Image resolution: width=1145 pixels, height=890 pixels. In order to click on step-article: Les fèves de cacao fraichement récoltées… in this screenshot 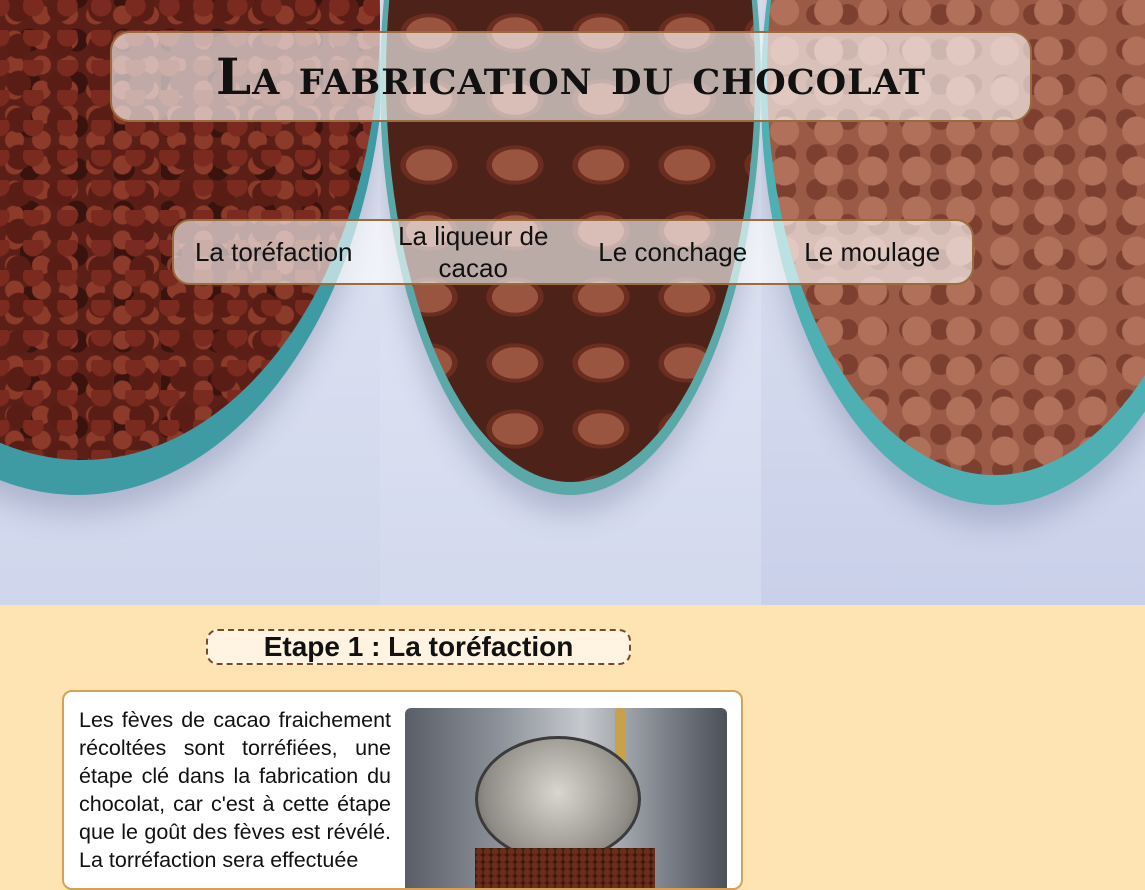, I will do `click(402, 790)`.